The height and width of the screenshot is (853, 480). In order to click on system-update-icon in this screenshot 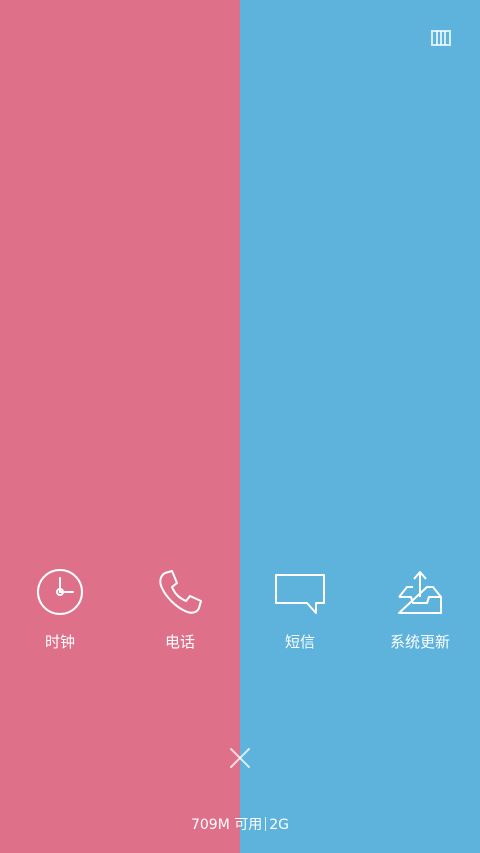, I will do `click(420, 592)`.